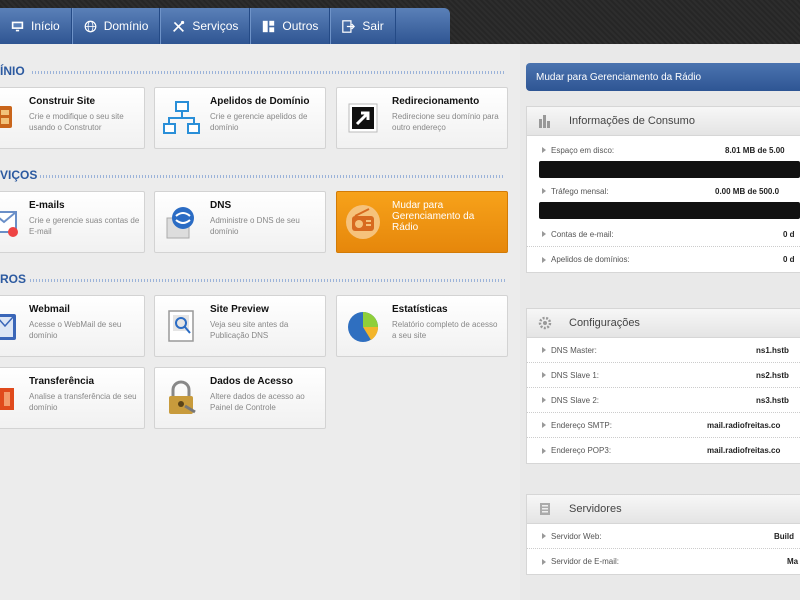 Image resolution: width=800 pixels, height=600 pixels. What do you see at coordinates (663, 400) in the screenshot?
I see `config-row-dns-slave-2: DNS Slave 2: ns3.hstb` at bounding box center [663, 400].